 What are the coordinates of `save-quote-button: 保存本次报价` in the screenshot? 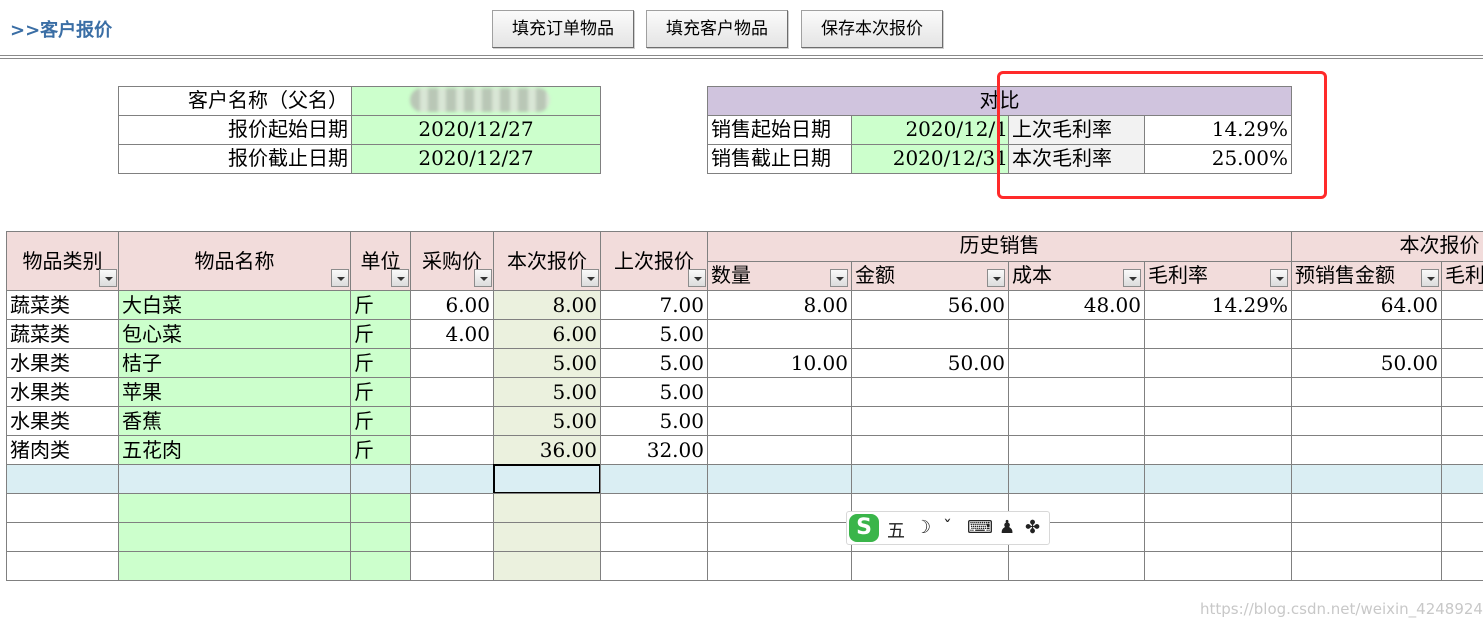 It's located at (872, 29).